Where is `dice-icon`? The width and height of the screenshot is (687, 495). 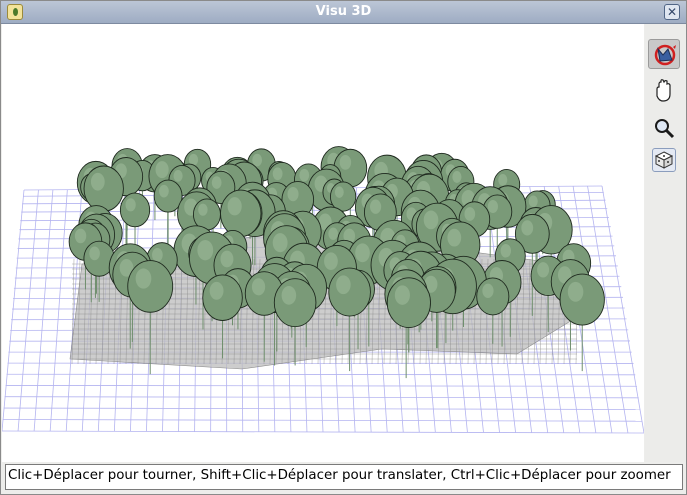 dice-icon is located at coordinates (664, 160).